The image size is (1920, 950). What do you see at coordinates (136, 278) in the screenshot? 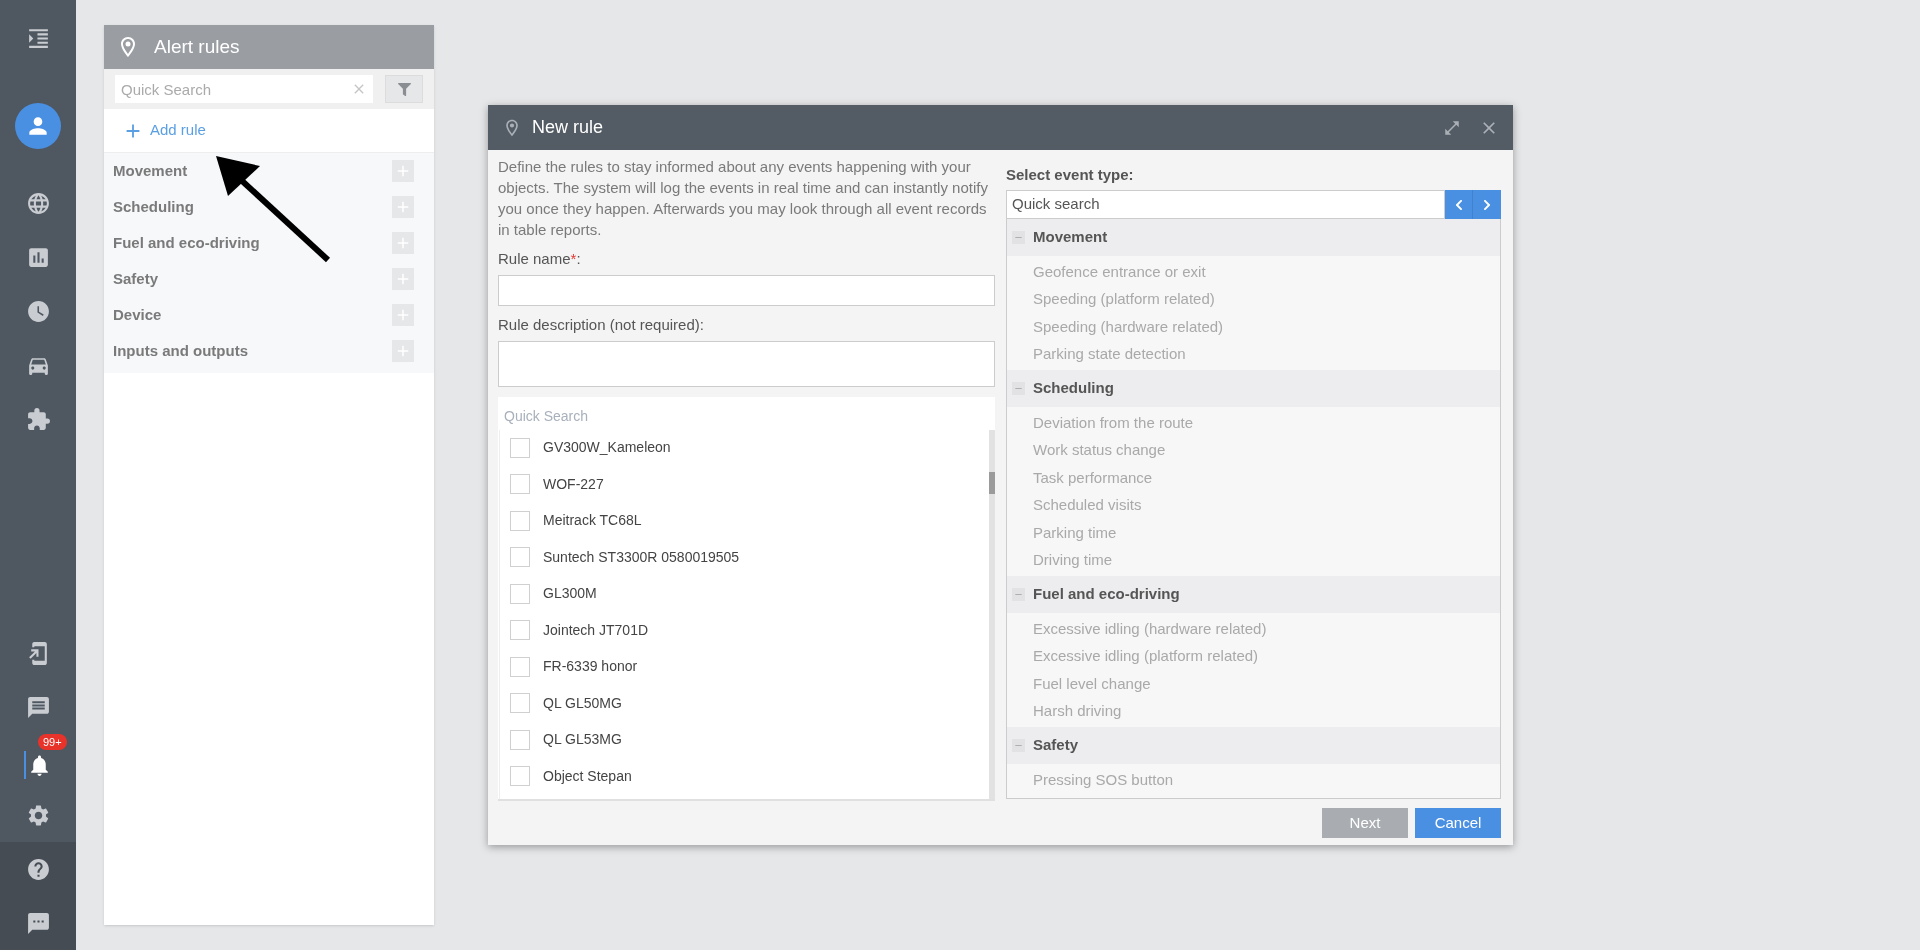
I see `category-label: Safety` at bounding box center [136, 278].